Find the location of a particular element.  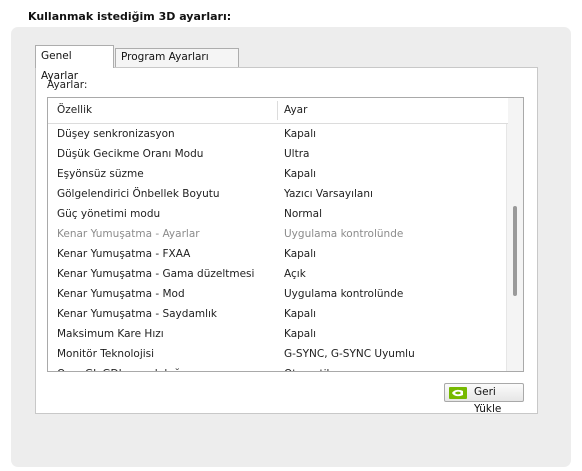

vertical-scrollbar is located at coordinates (514, 234).